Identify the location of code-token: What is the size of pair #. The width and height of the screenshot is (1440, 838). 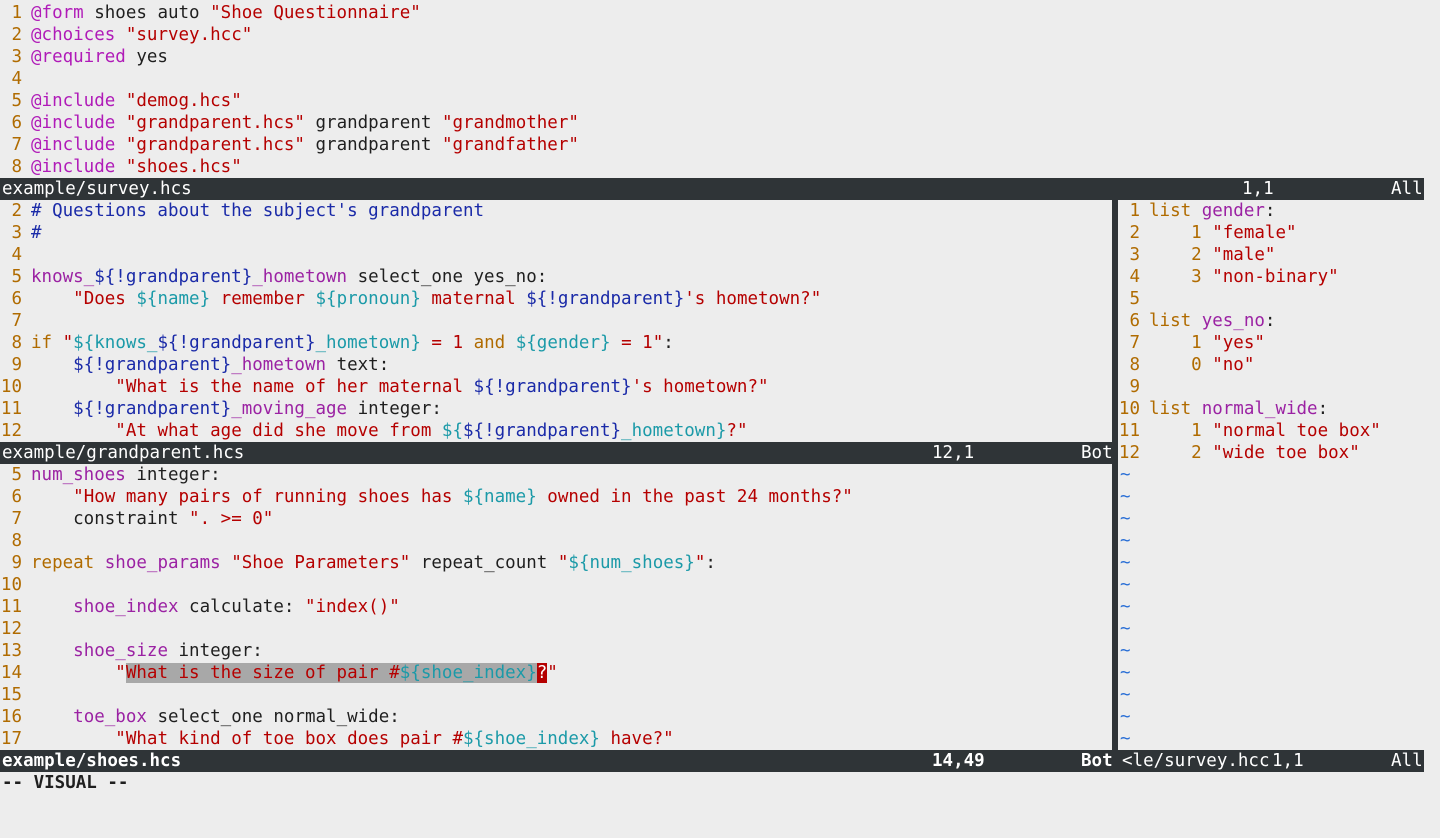
(262, 673).